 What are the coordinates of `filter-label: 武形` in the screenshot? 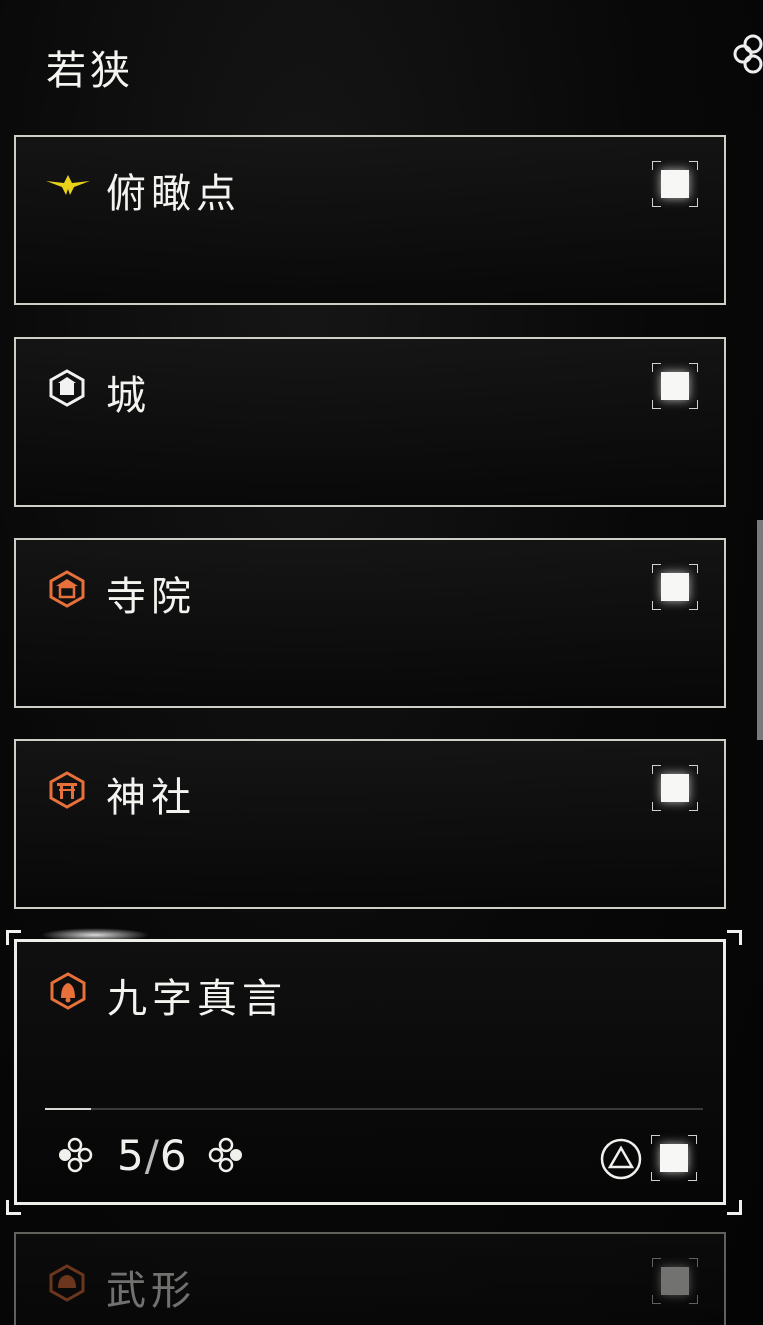 It's located at (151, 1291).